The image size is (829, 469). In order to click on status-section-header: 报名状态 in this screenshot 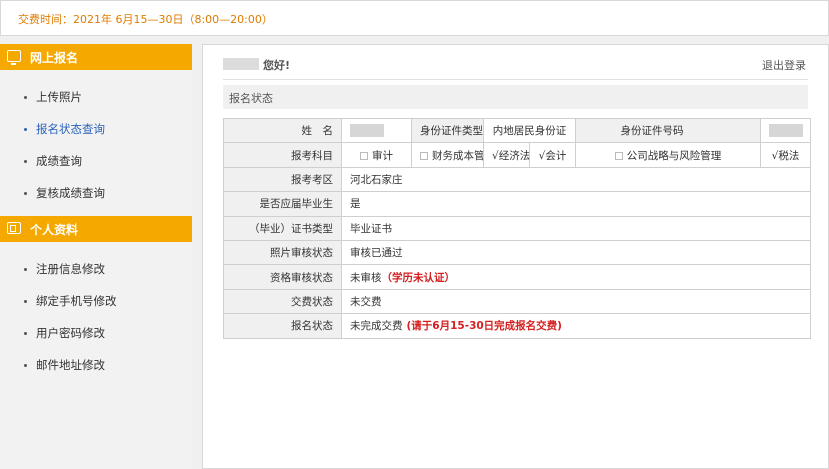, I will do `click(515, 97)`.